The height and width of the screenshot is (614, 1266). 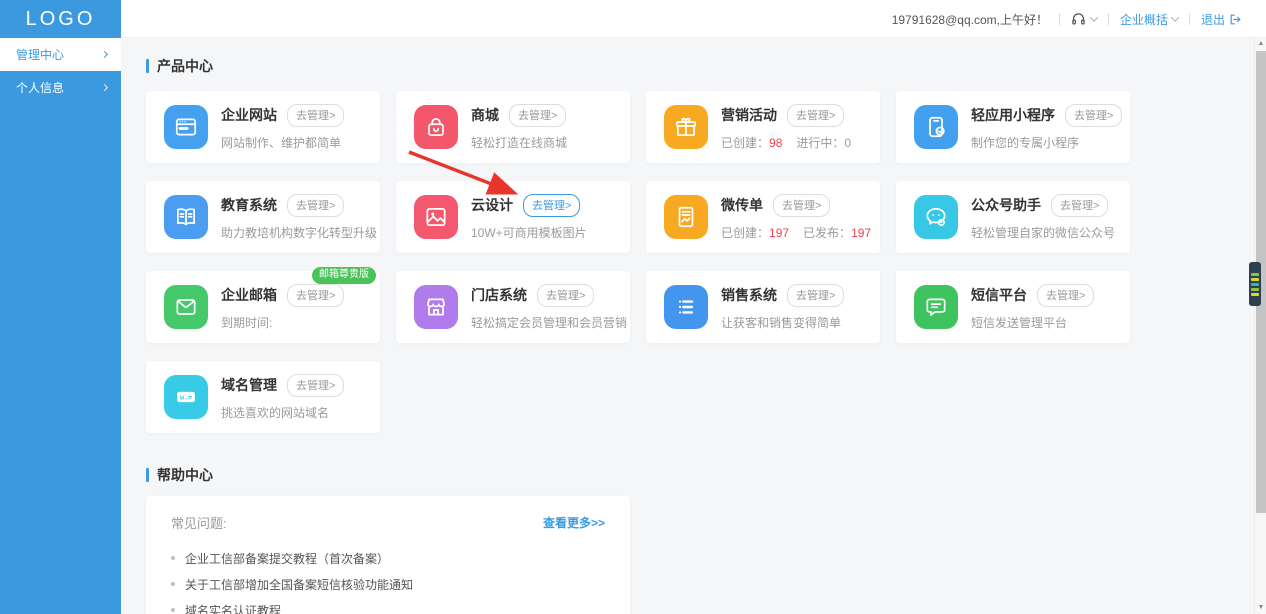 What do you see at coordinates (263, 397) in the screenshot?
I see `product-card-domain: w.= 域名管理 去管理> 挑选喜欢的网站域名` at bounding box center [263, 397].